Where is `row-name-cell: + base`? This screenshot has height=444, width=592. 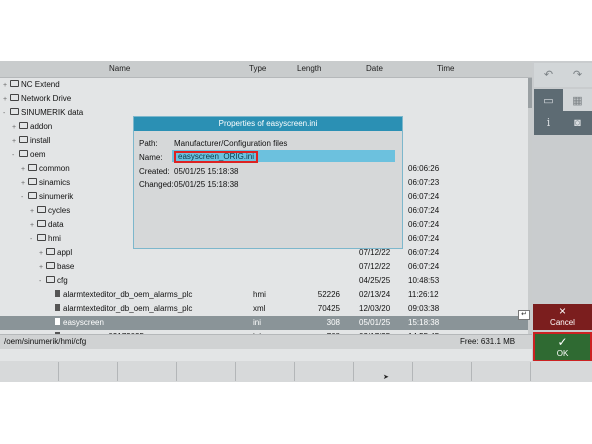 row-name-cell: + base is located at coordinates (56, 266).